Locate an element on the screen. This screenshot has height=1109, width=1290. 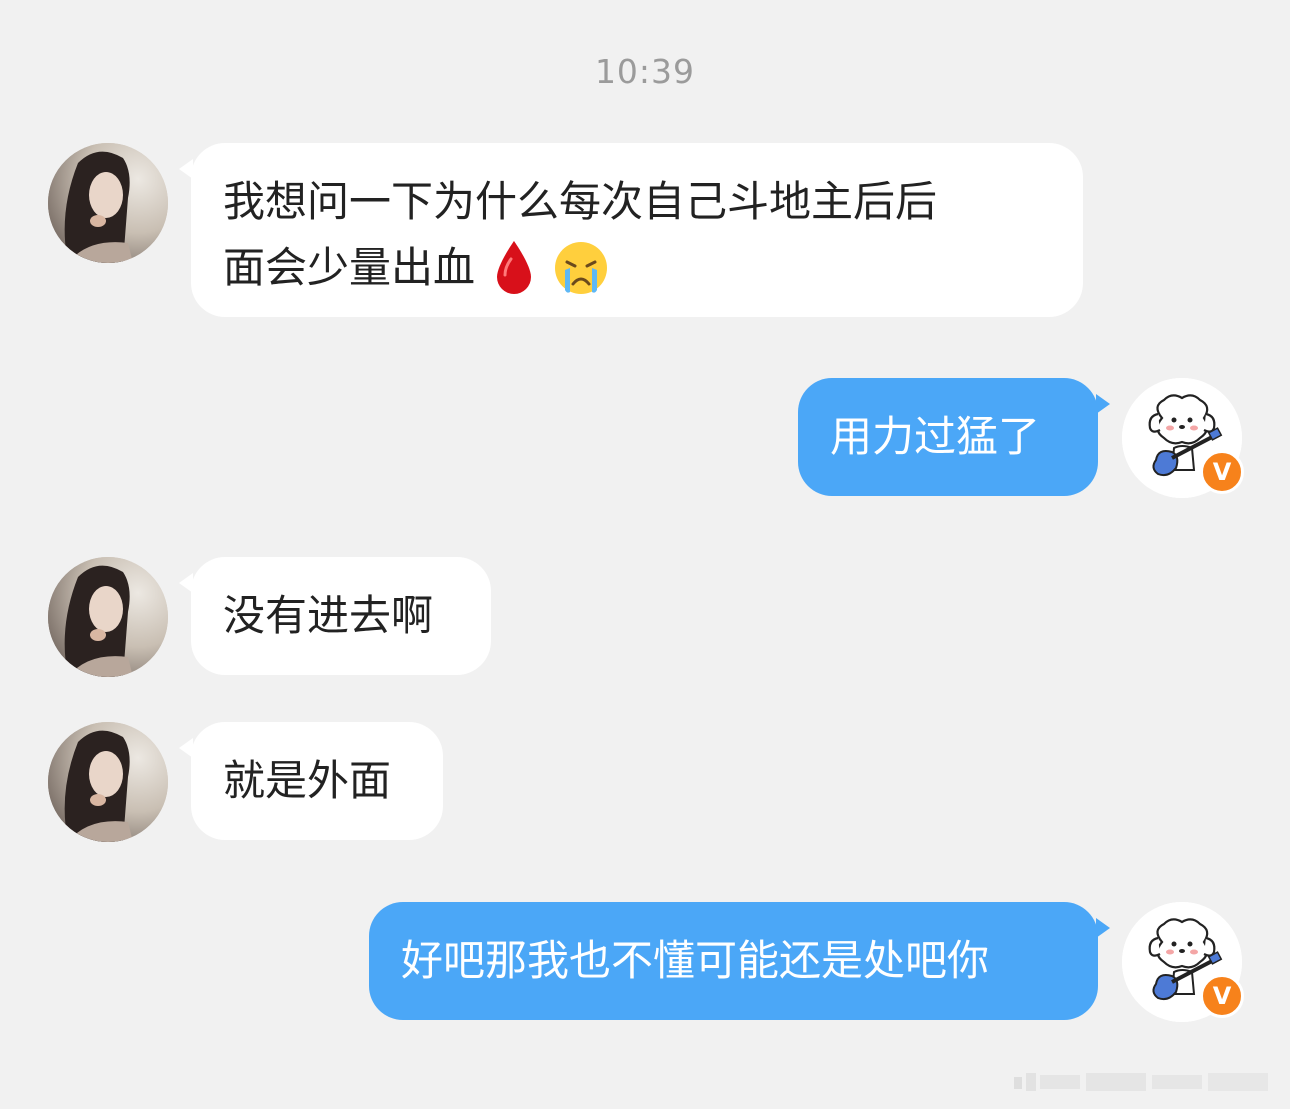
message-bubble-incoming: 我想问一下为什么每次自己斗地主后后 面会少量出血 is located at coordinates (631, 230).